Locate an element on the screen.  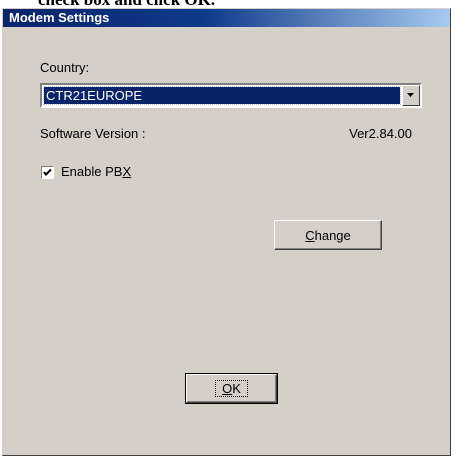
country-select: CTR21EUROPE is located at coordinates (231, 95).